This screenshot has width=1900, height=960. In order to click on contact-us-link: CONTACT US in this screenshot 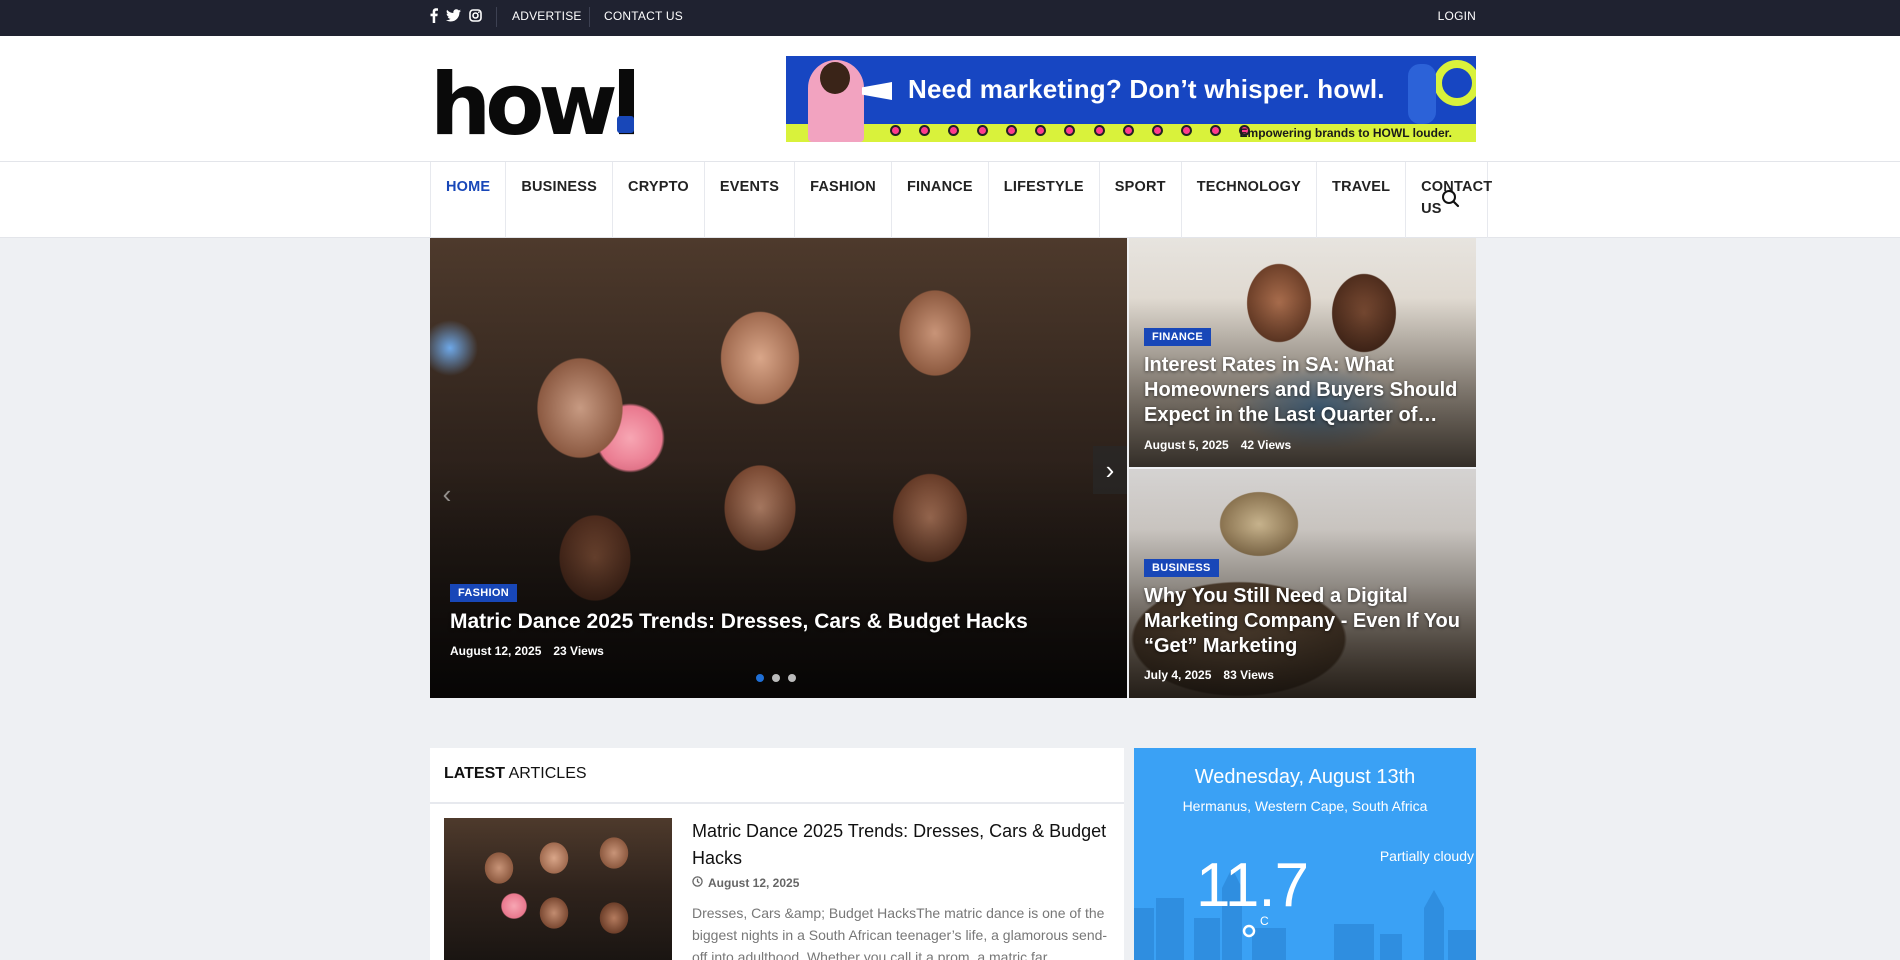, I will do `click(643, 18)`.